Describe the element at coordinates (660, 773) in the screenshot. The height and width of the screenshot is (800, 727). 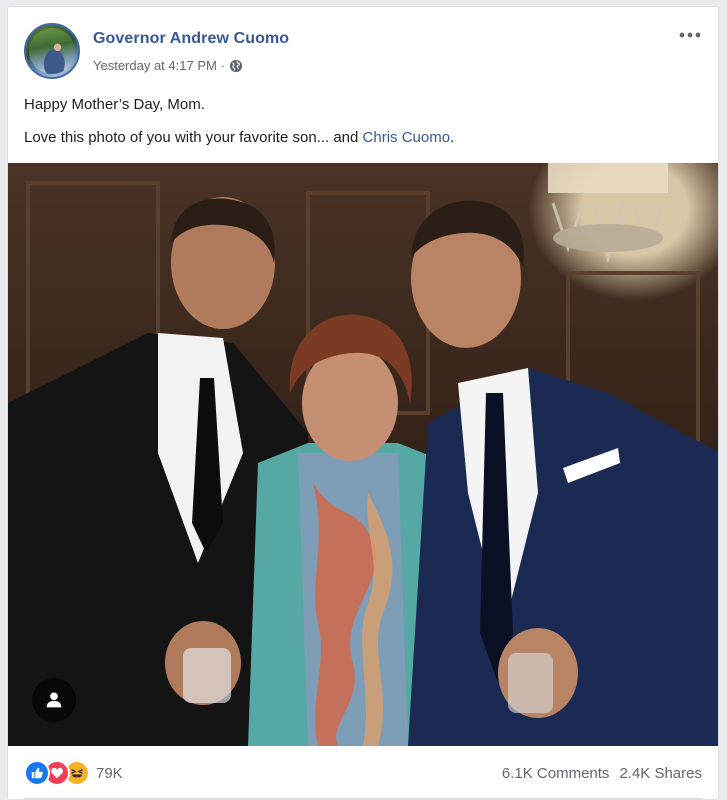
I see `shares-count: 2.4K Shares` at that location.